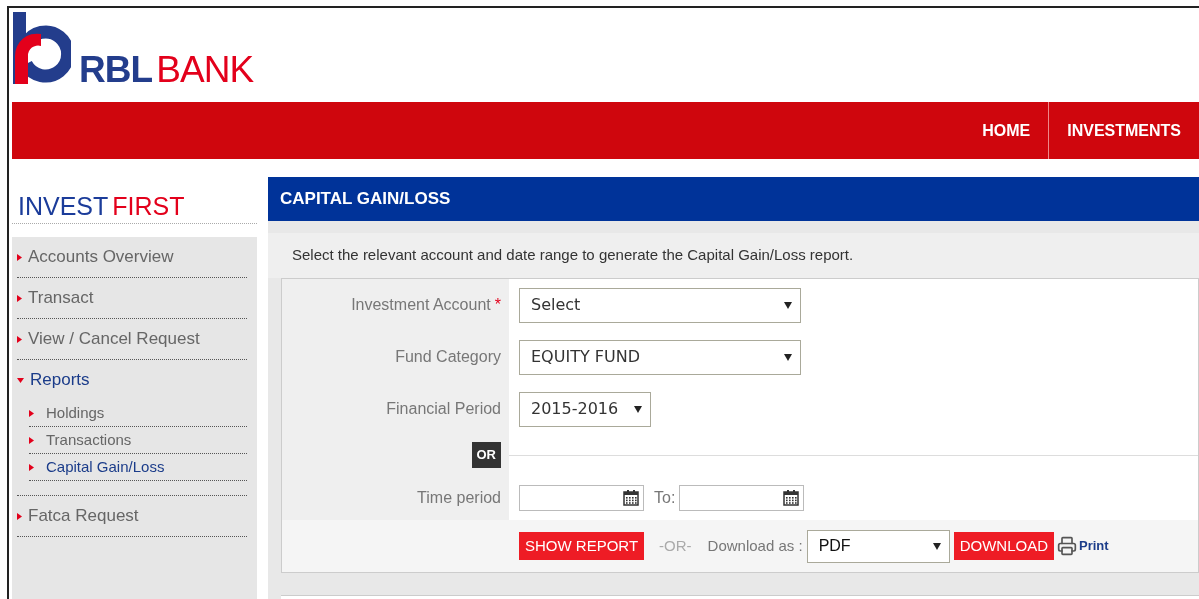 The height and width of the screenshot is (599, 1199). Describe the element at coordinates (585, 409) in the screenshot. I see `dropdown-field: 2015-2016` at that location.